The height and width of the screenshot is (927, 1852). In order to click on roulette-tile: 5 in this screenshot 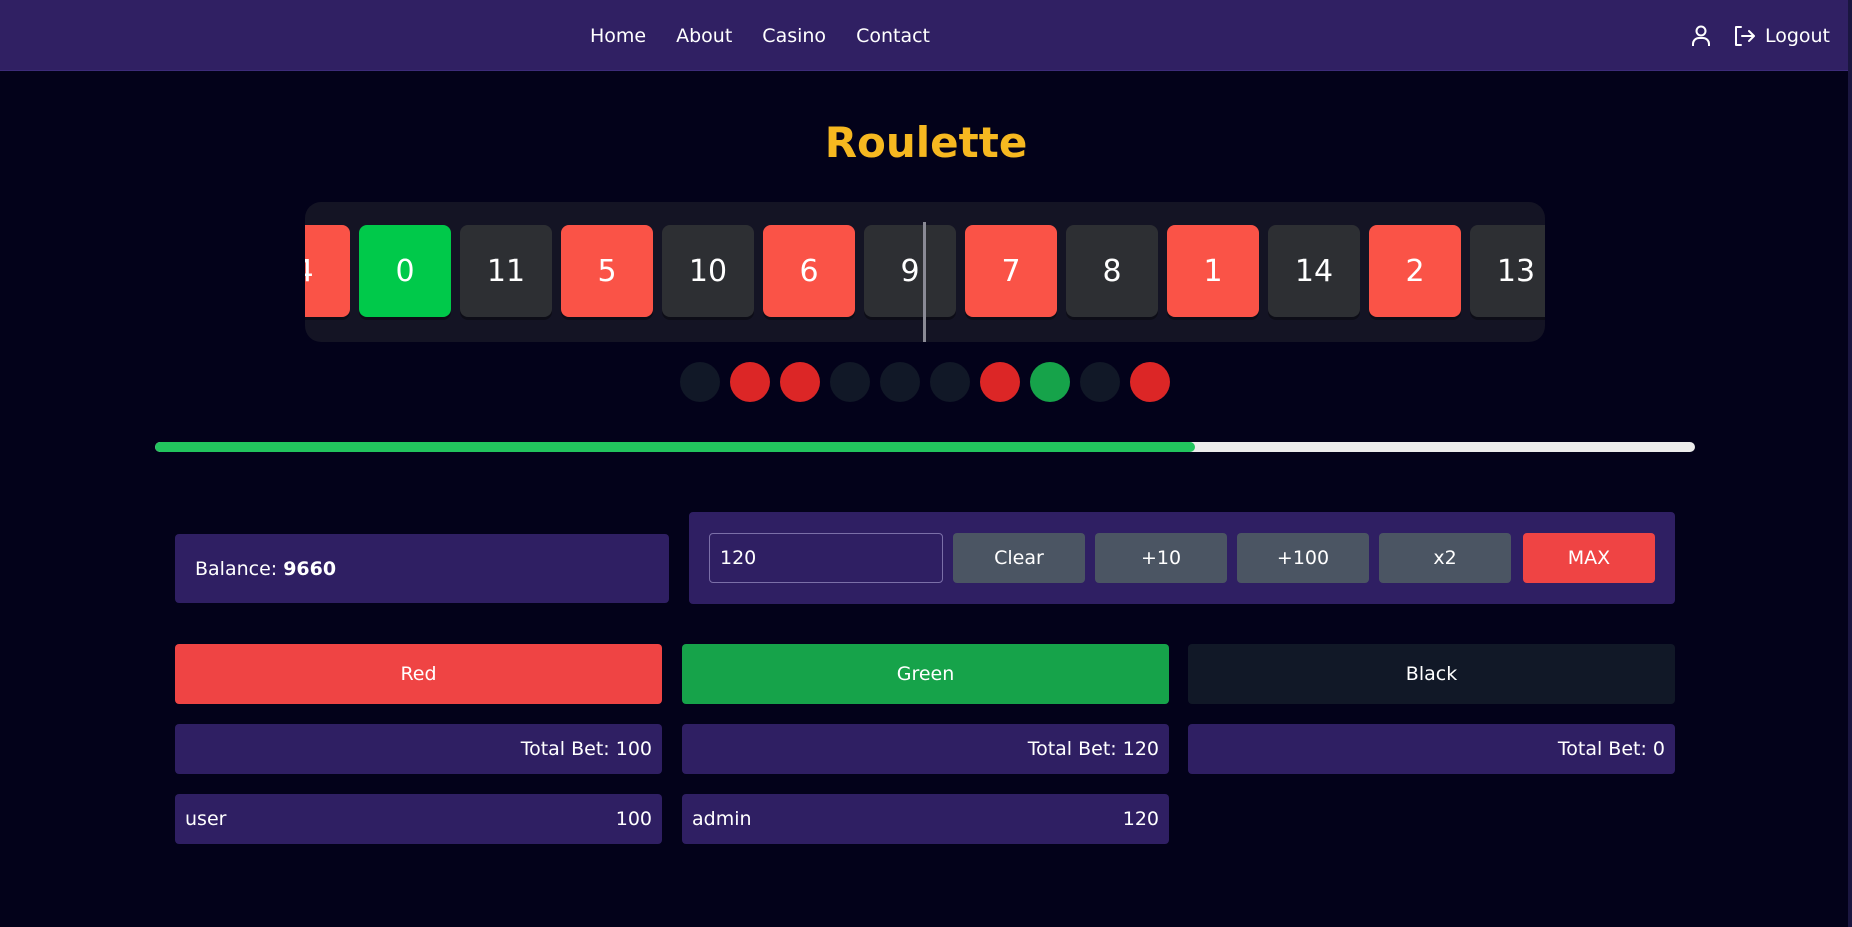, I will do `click(607, 271)`.